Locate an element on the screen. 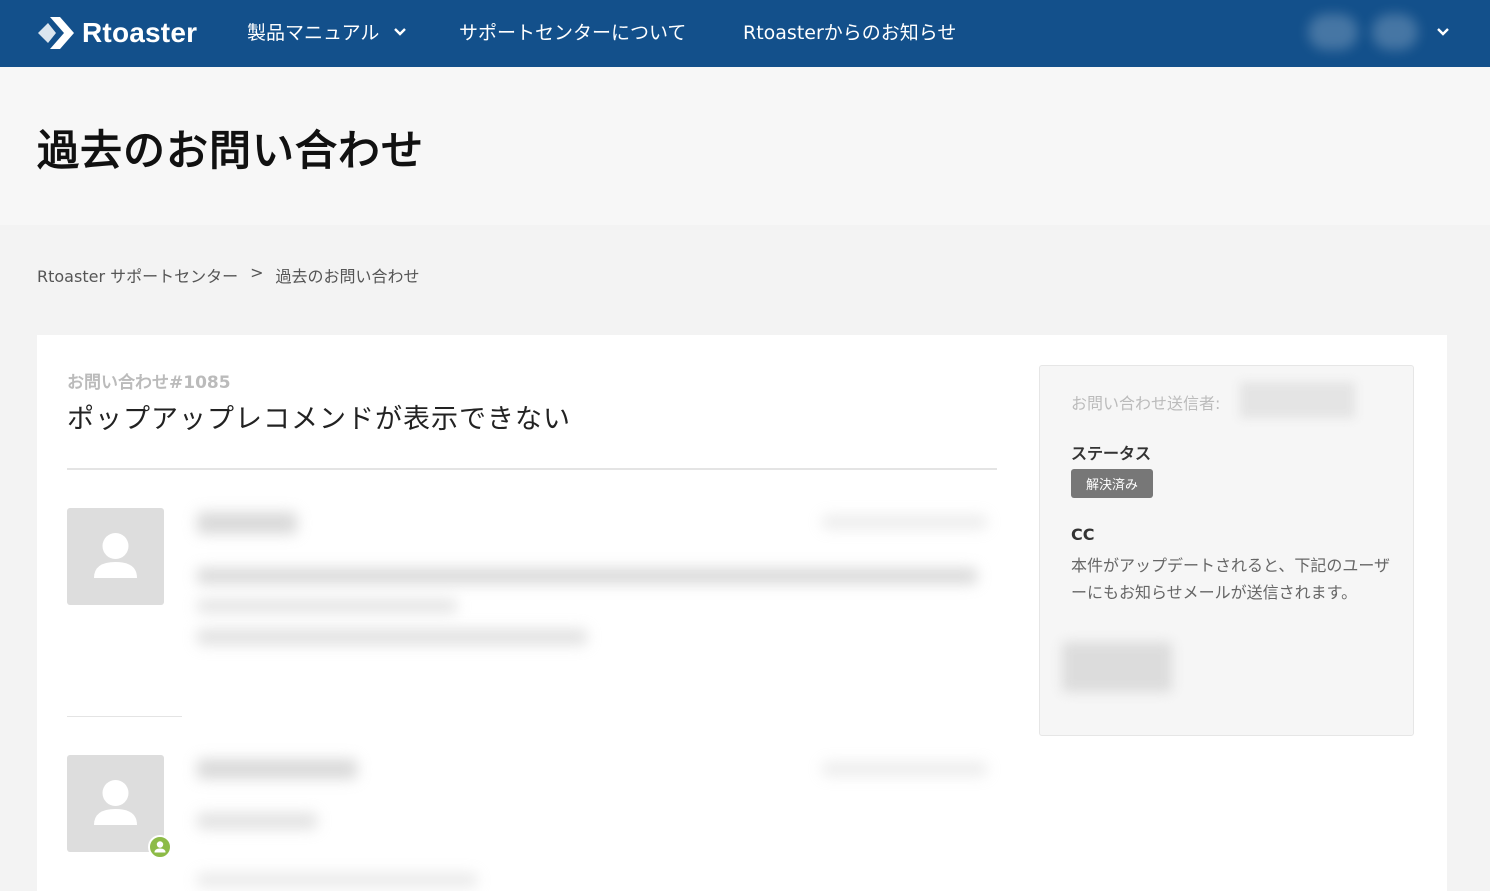 The image size is (1490, 891). status-heading: ステータス is located at coordinates (1111, 453).